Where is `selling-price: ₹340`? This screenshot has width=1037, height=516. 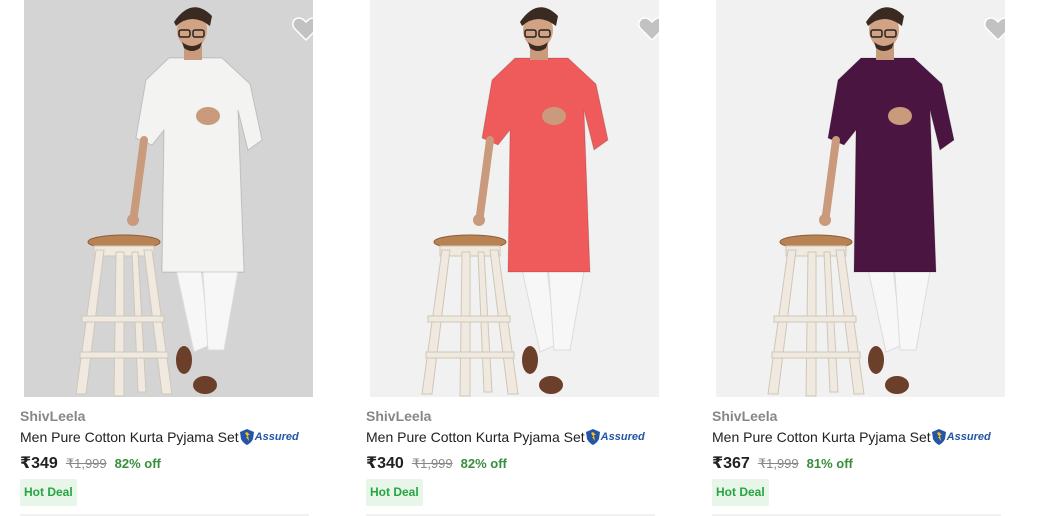
selling-price: ₹340 is located at coordinates (385, 463).